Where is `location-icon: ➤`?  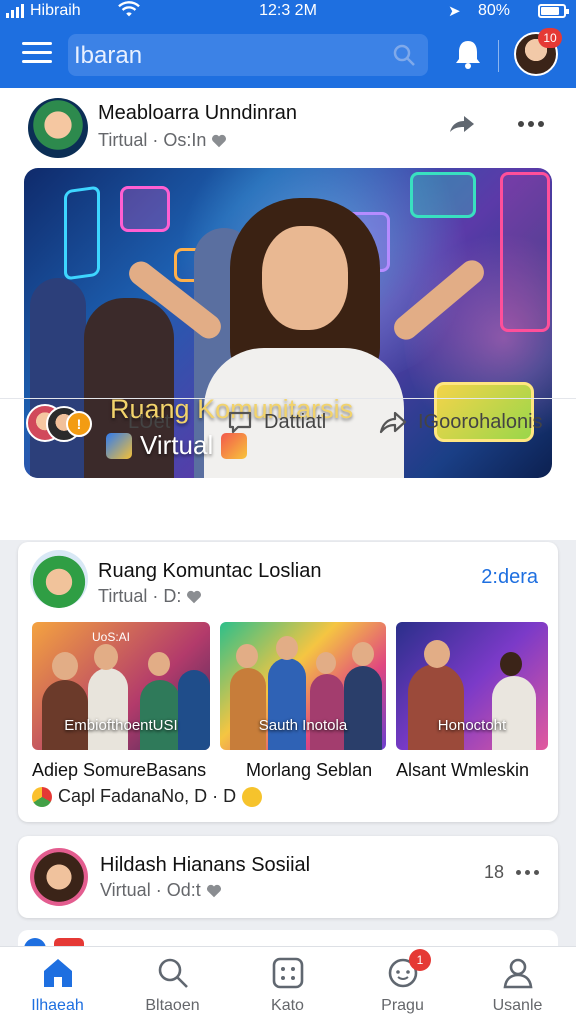 location-icon: ➤ is located at coordinates (454, 11).